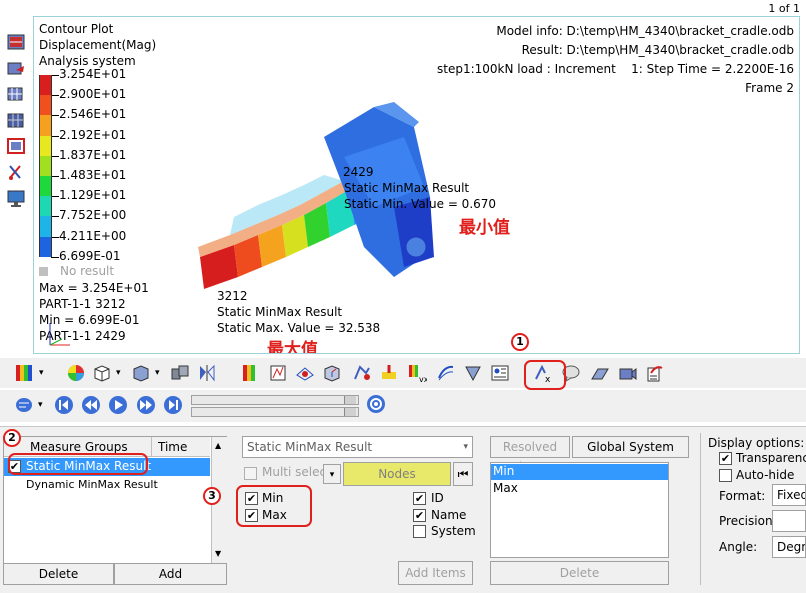 This screenshot has width=806, height=593. I want to click on animation-mode-icon, so click(24, 405).